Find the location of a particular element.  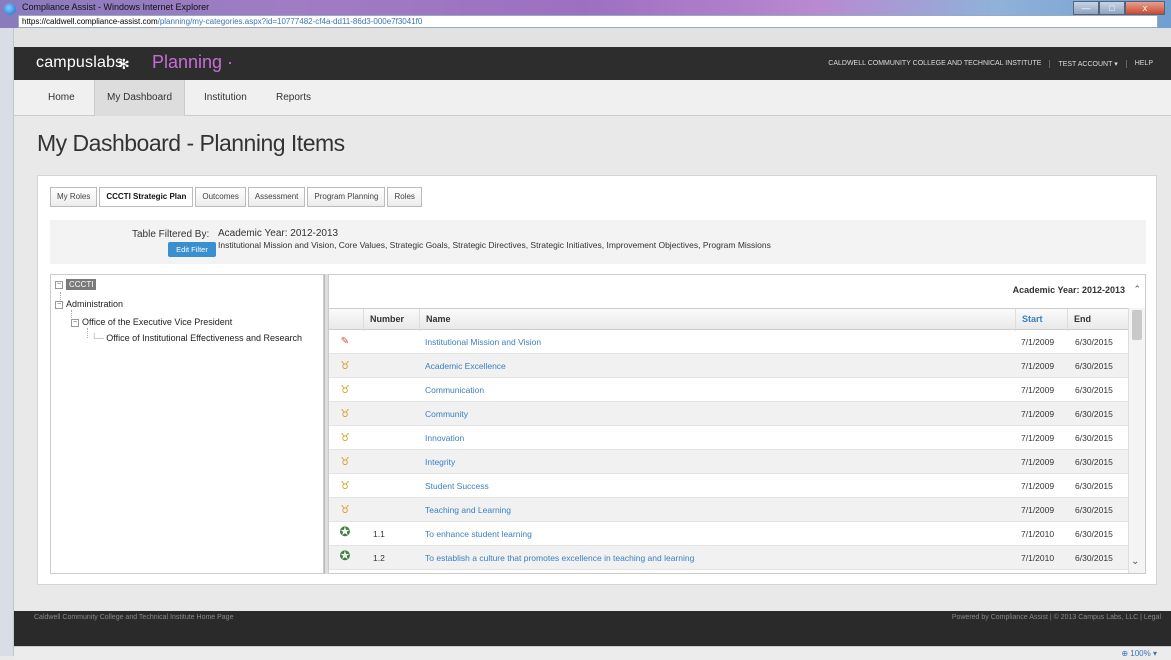

table-row: ♉ Academic Excellence 7/1/2009 6/30/2015 is located at coordinates (729, 366).